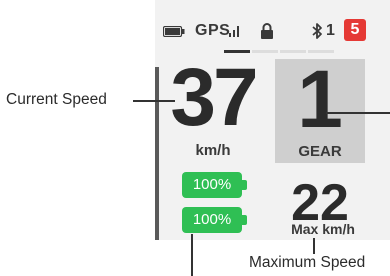 This screenshot has height=276, width=390. What do you see at coordinates (192, 255) in the screenshot?
I see `callout-line-battery` at bounding box center [192, 255].